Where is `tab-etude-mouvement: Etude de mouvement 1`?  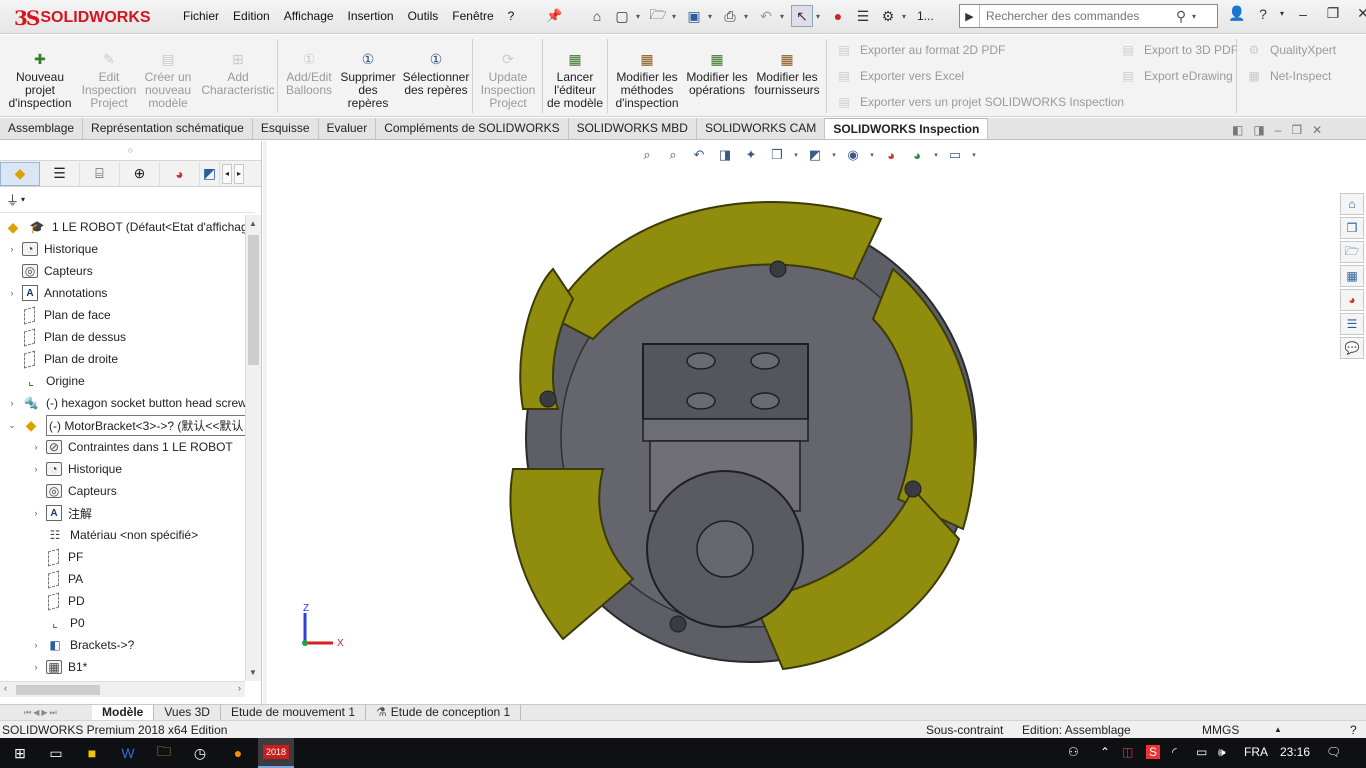 tab-etude-mouvement: Etude de mouvement 1 is located at coordinates (294, 712).